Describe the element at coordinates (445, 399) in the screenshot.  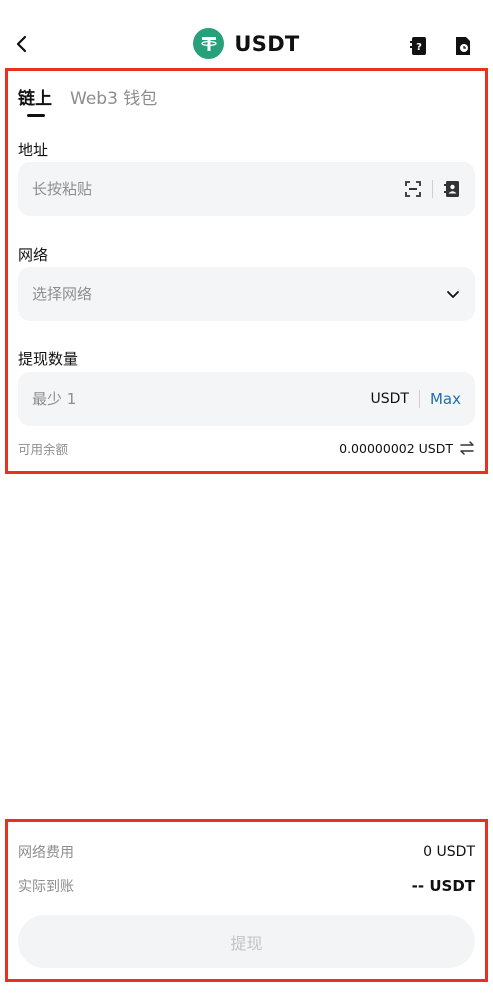
I see `max-button: Max` at that location.